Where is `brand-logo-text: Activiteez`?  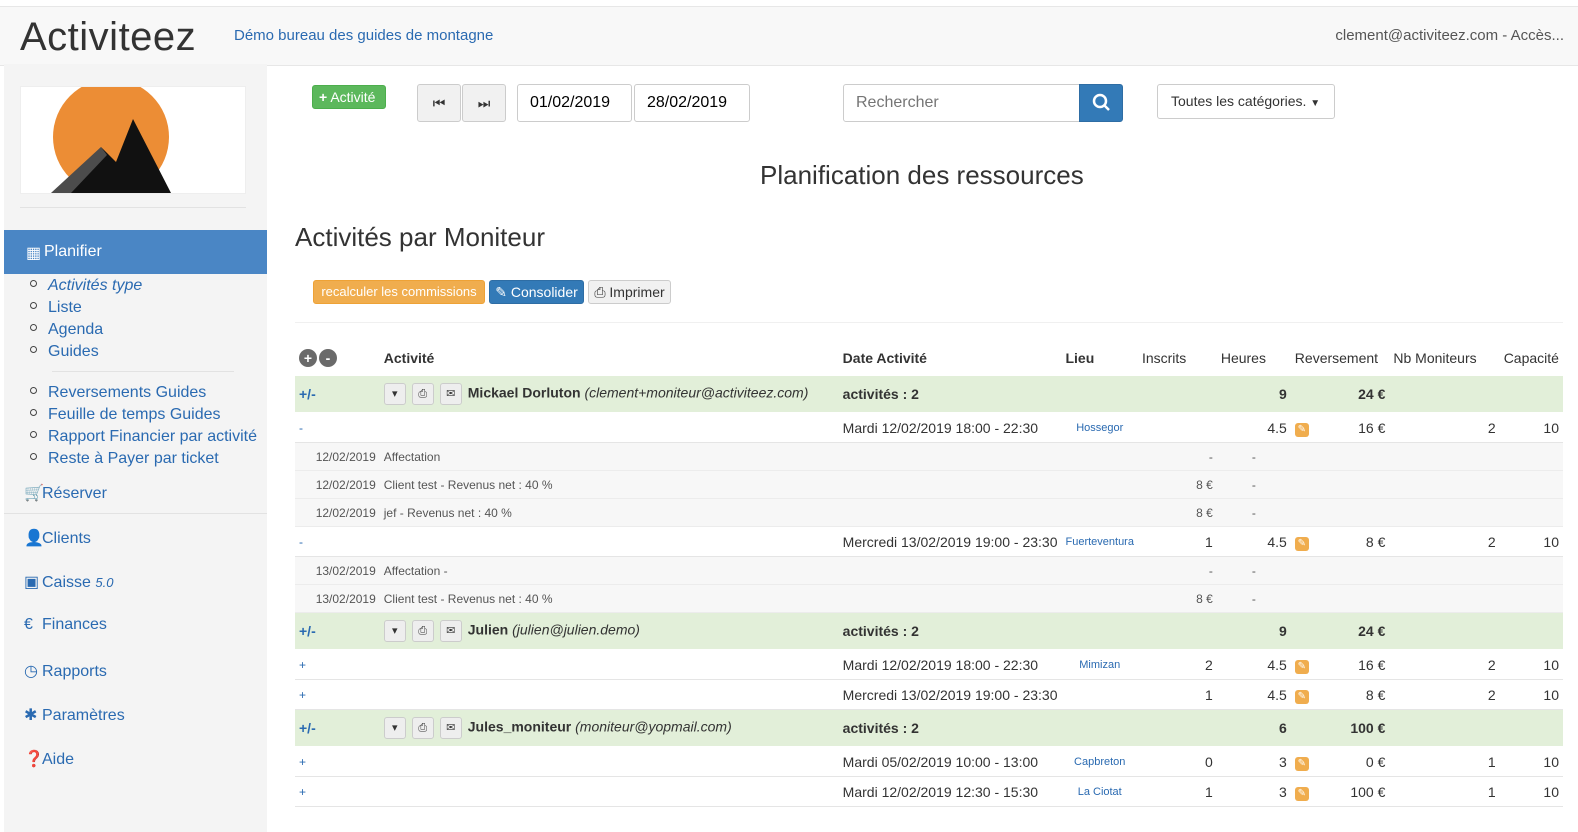
brand-logo-text: Activiteez is located at coordinates (108, 37).